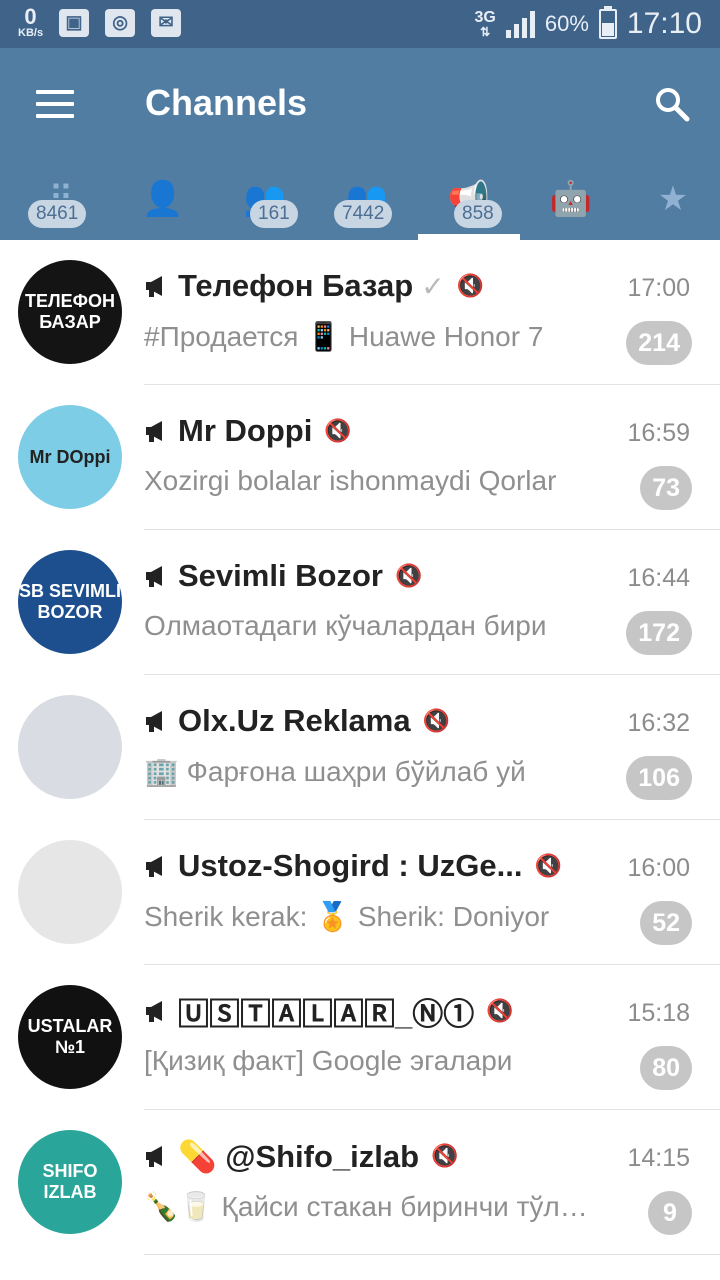 The image size is (720, 1280). What do you see at coordinates (347, 916) in the screenshot?
I see `message-preview: Sherik kerak: 🏅 Sherik: Doniyor` at bounding box center [347, 916].